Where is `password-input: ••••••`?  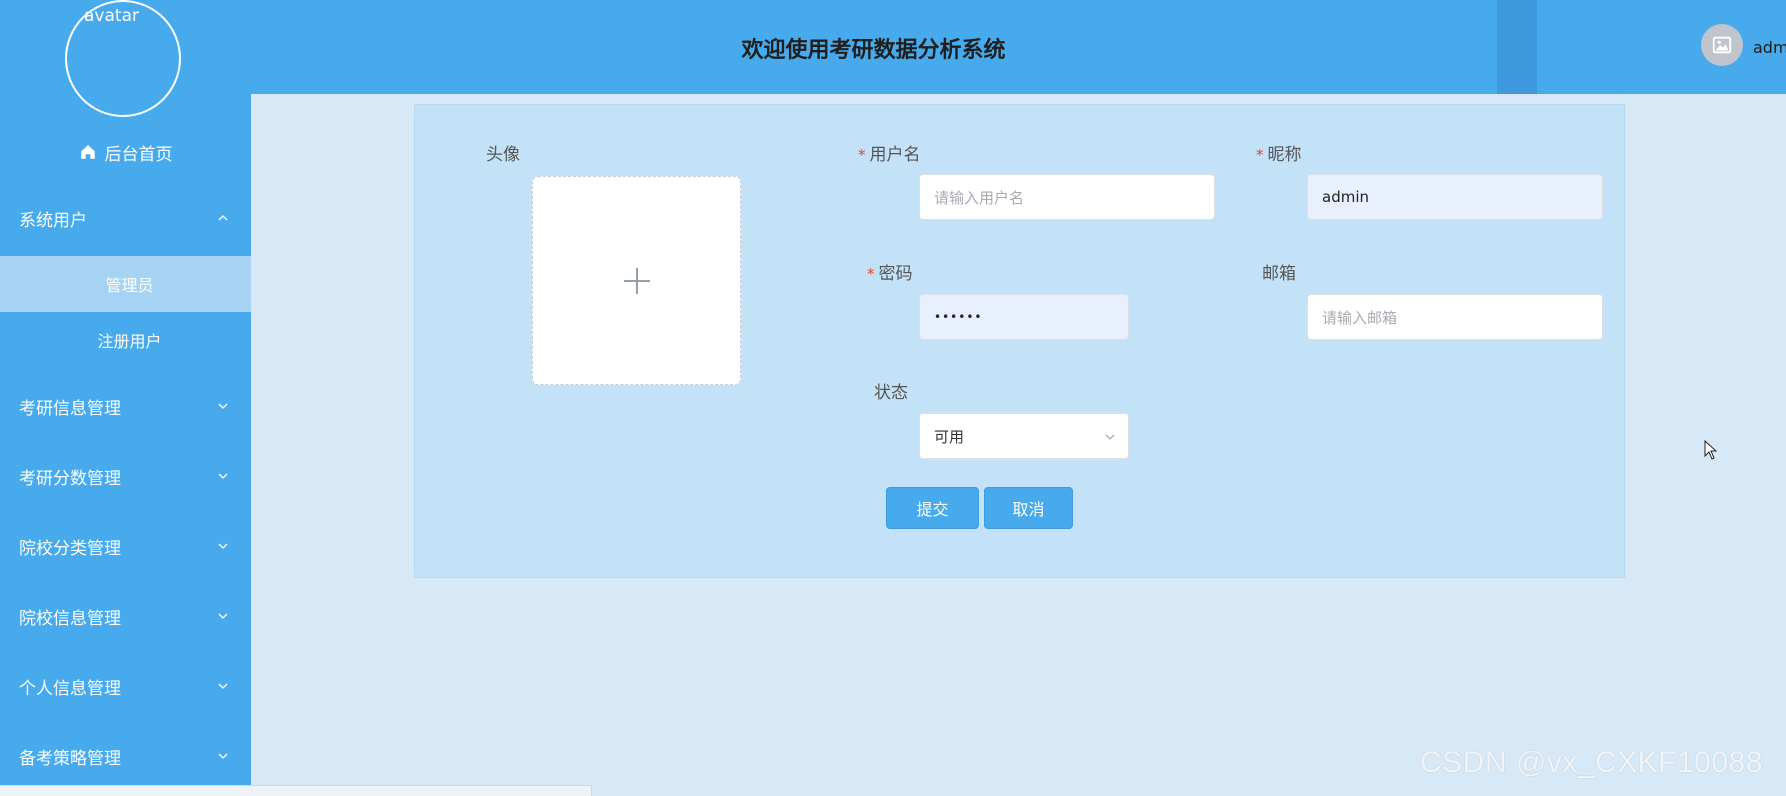
password-input: •••••• is located at coordinates (1024, 317).